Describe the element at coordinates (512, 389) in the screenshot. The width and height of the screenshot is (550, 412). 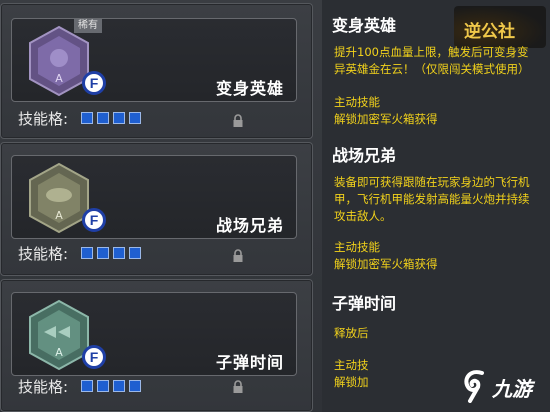
I see `logo-text: 九游` at that location.